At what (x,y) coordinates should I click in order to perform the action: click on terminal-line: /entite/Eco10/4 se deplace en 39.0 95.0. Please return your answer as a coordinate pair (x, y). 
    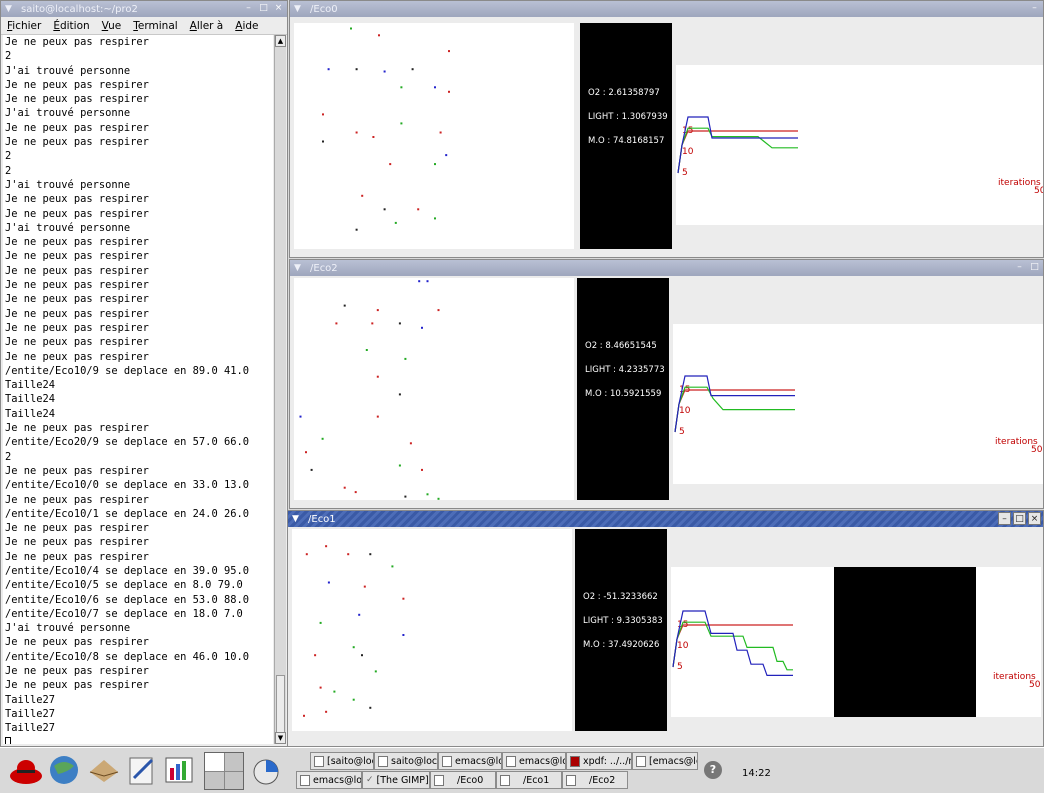
    Looking at the image, I should click on (127, 570).